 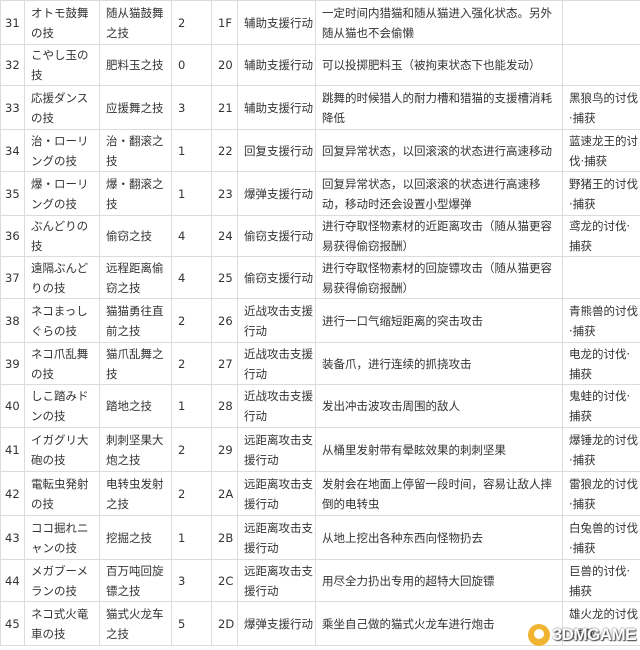 What do you see at coordinates (12, 493) in the screenshot?
I see `row-number: 42` at bounding box center [12, 493].